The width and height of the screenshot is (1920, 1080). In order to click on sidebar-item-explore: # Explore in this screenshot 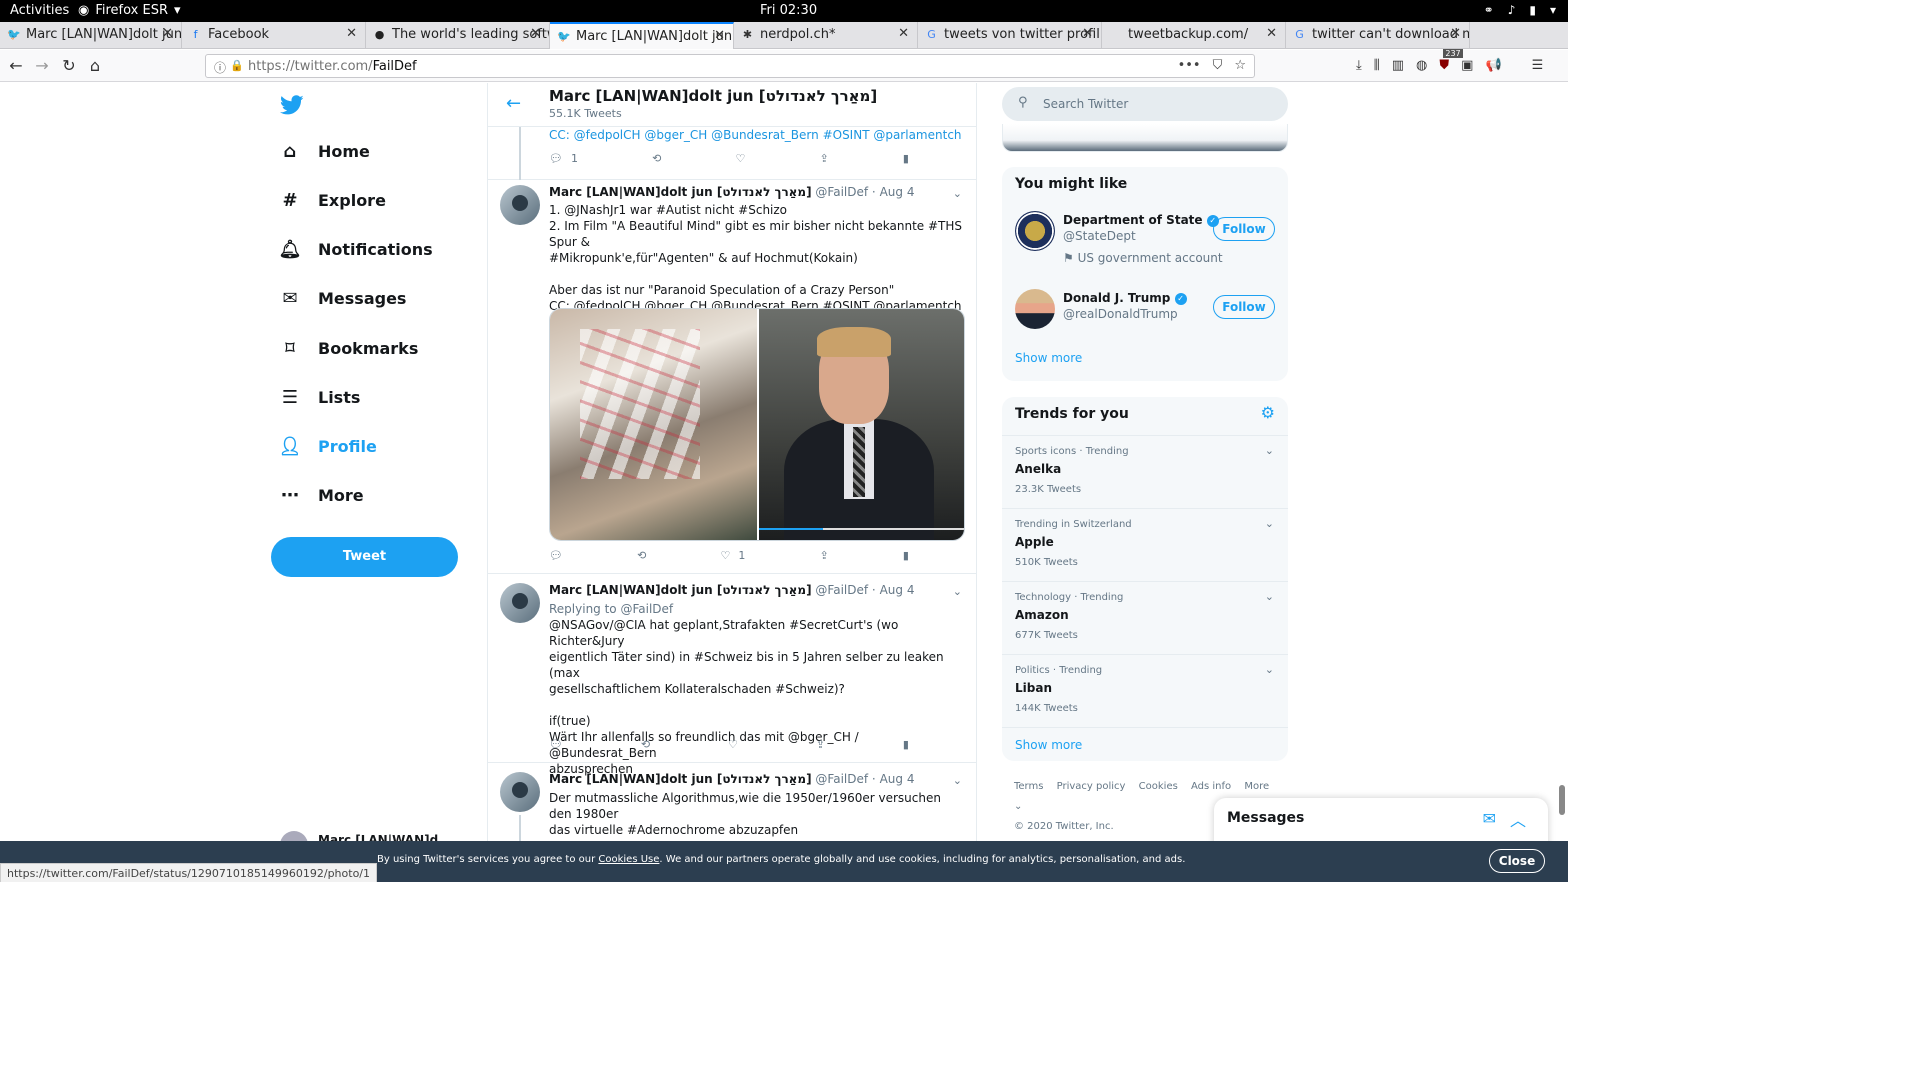, I will do `click(332, 200)`.